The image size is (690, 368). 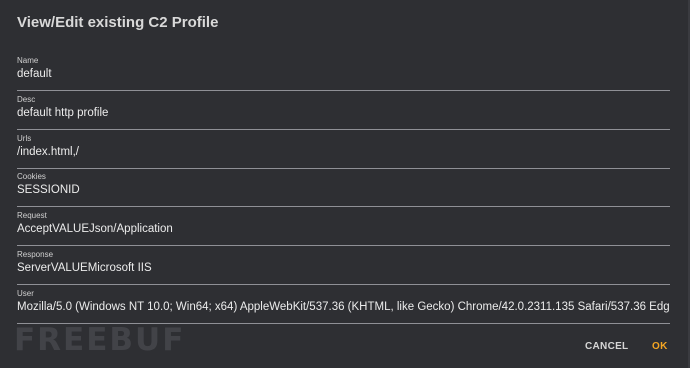 I want to click on desc-underline, so click(x=343, y=129).